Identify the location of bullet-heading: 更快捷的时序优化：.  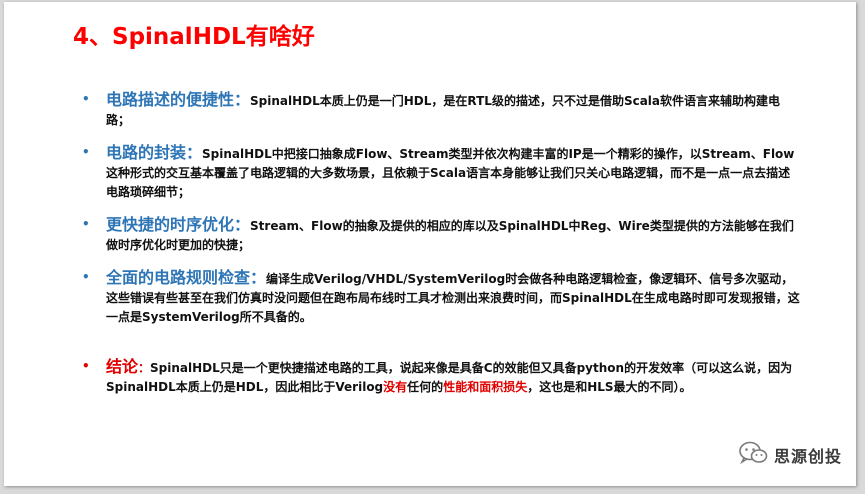
(178, 224).